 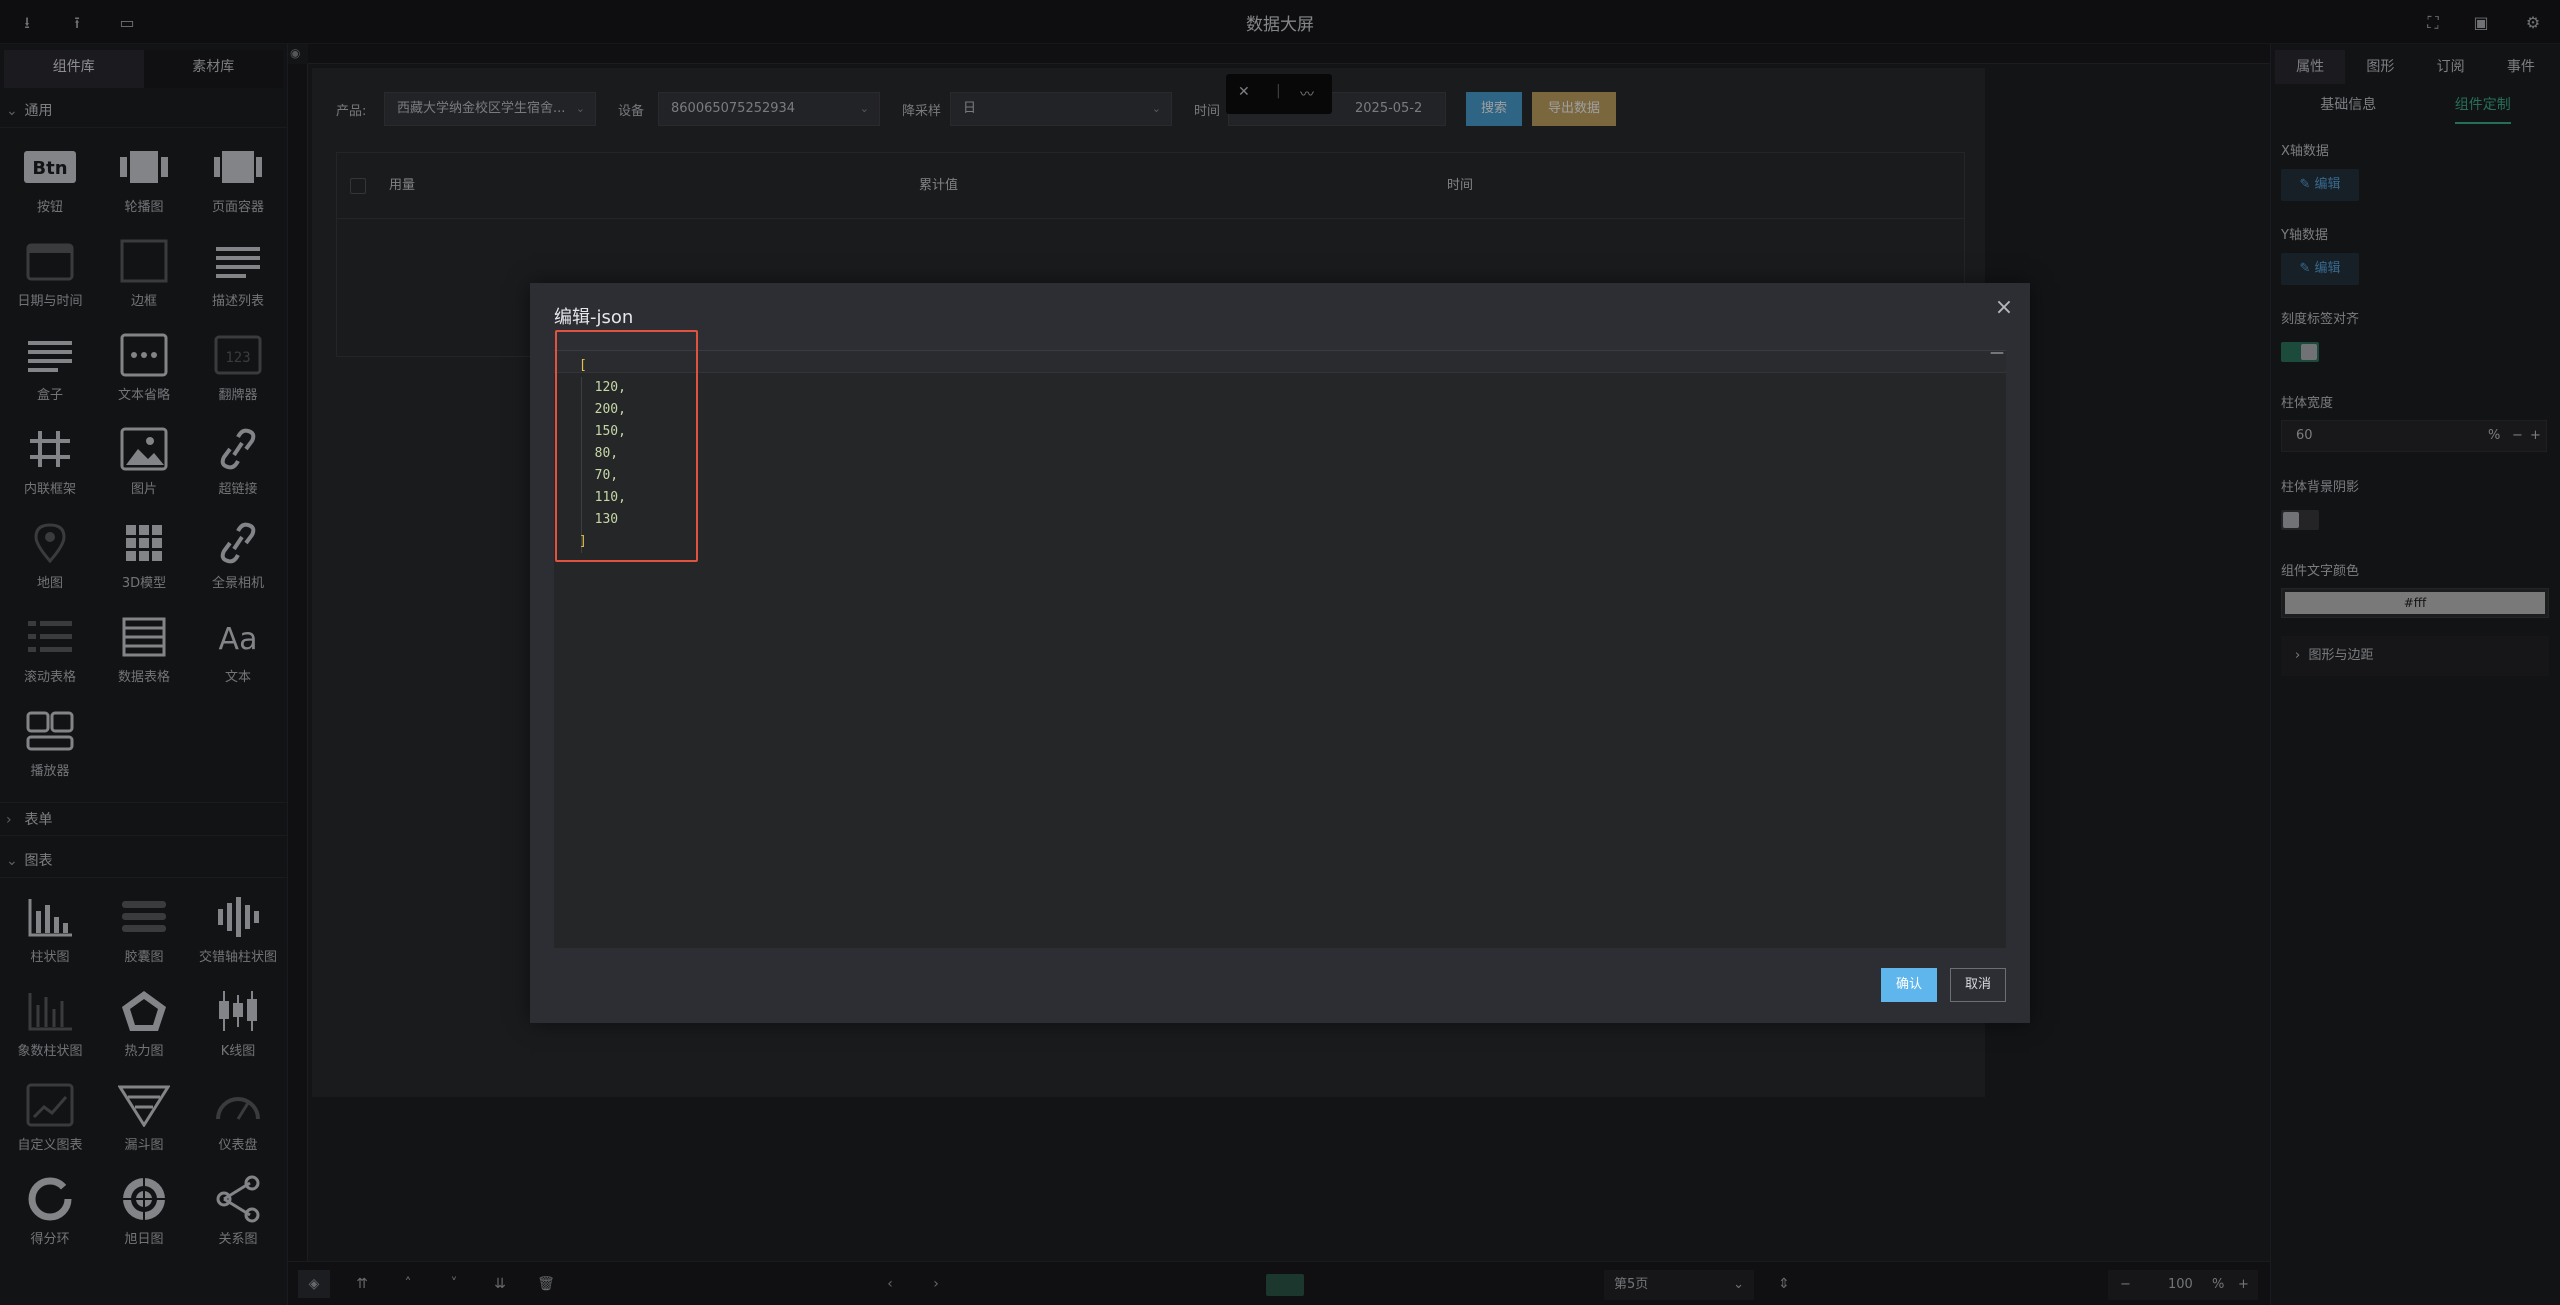 I want to click on cancel-button: 取消, so click(x=1978, y=985).